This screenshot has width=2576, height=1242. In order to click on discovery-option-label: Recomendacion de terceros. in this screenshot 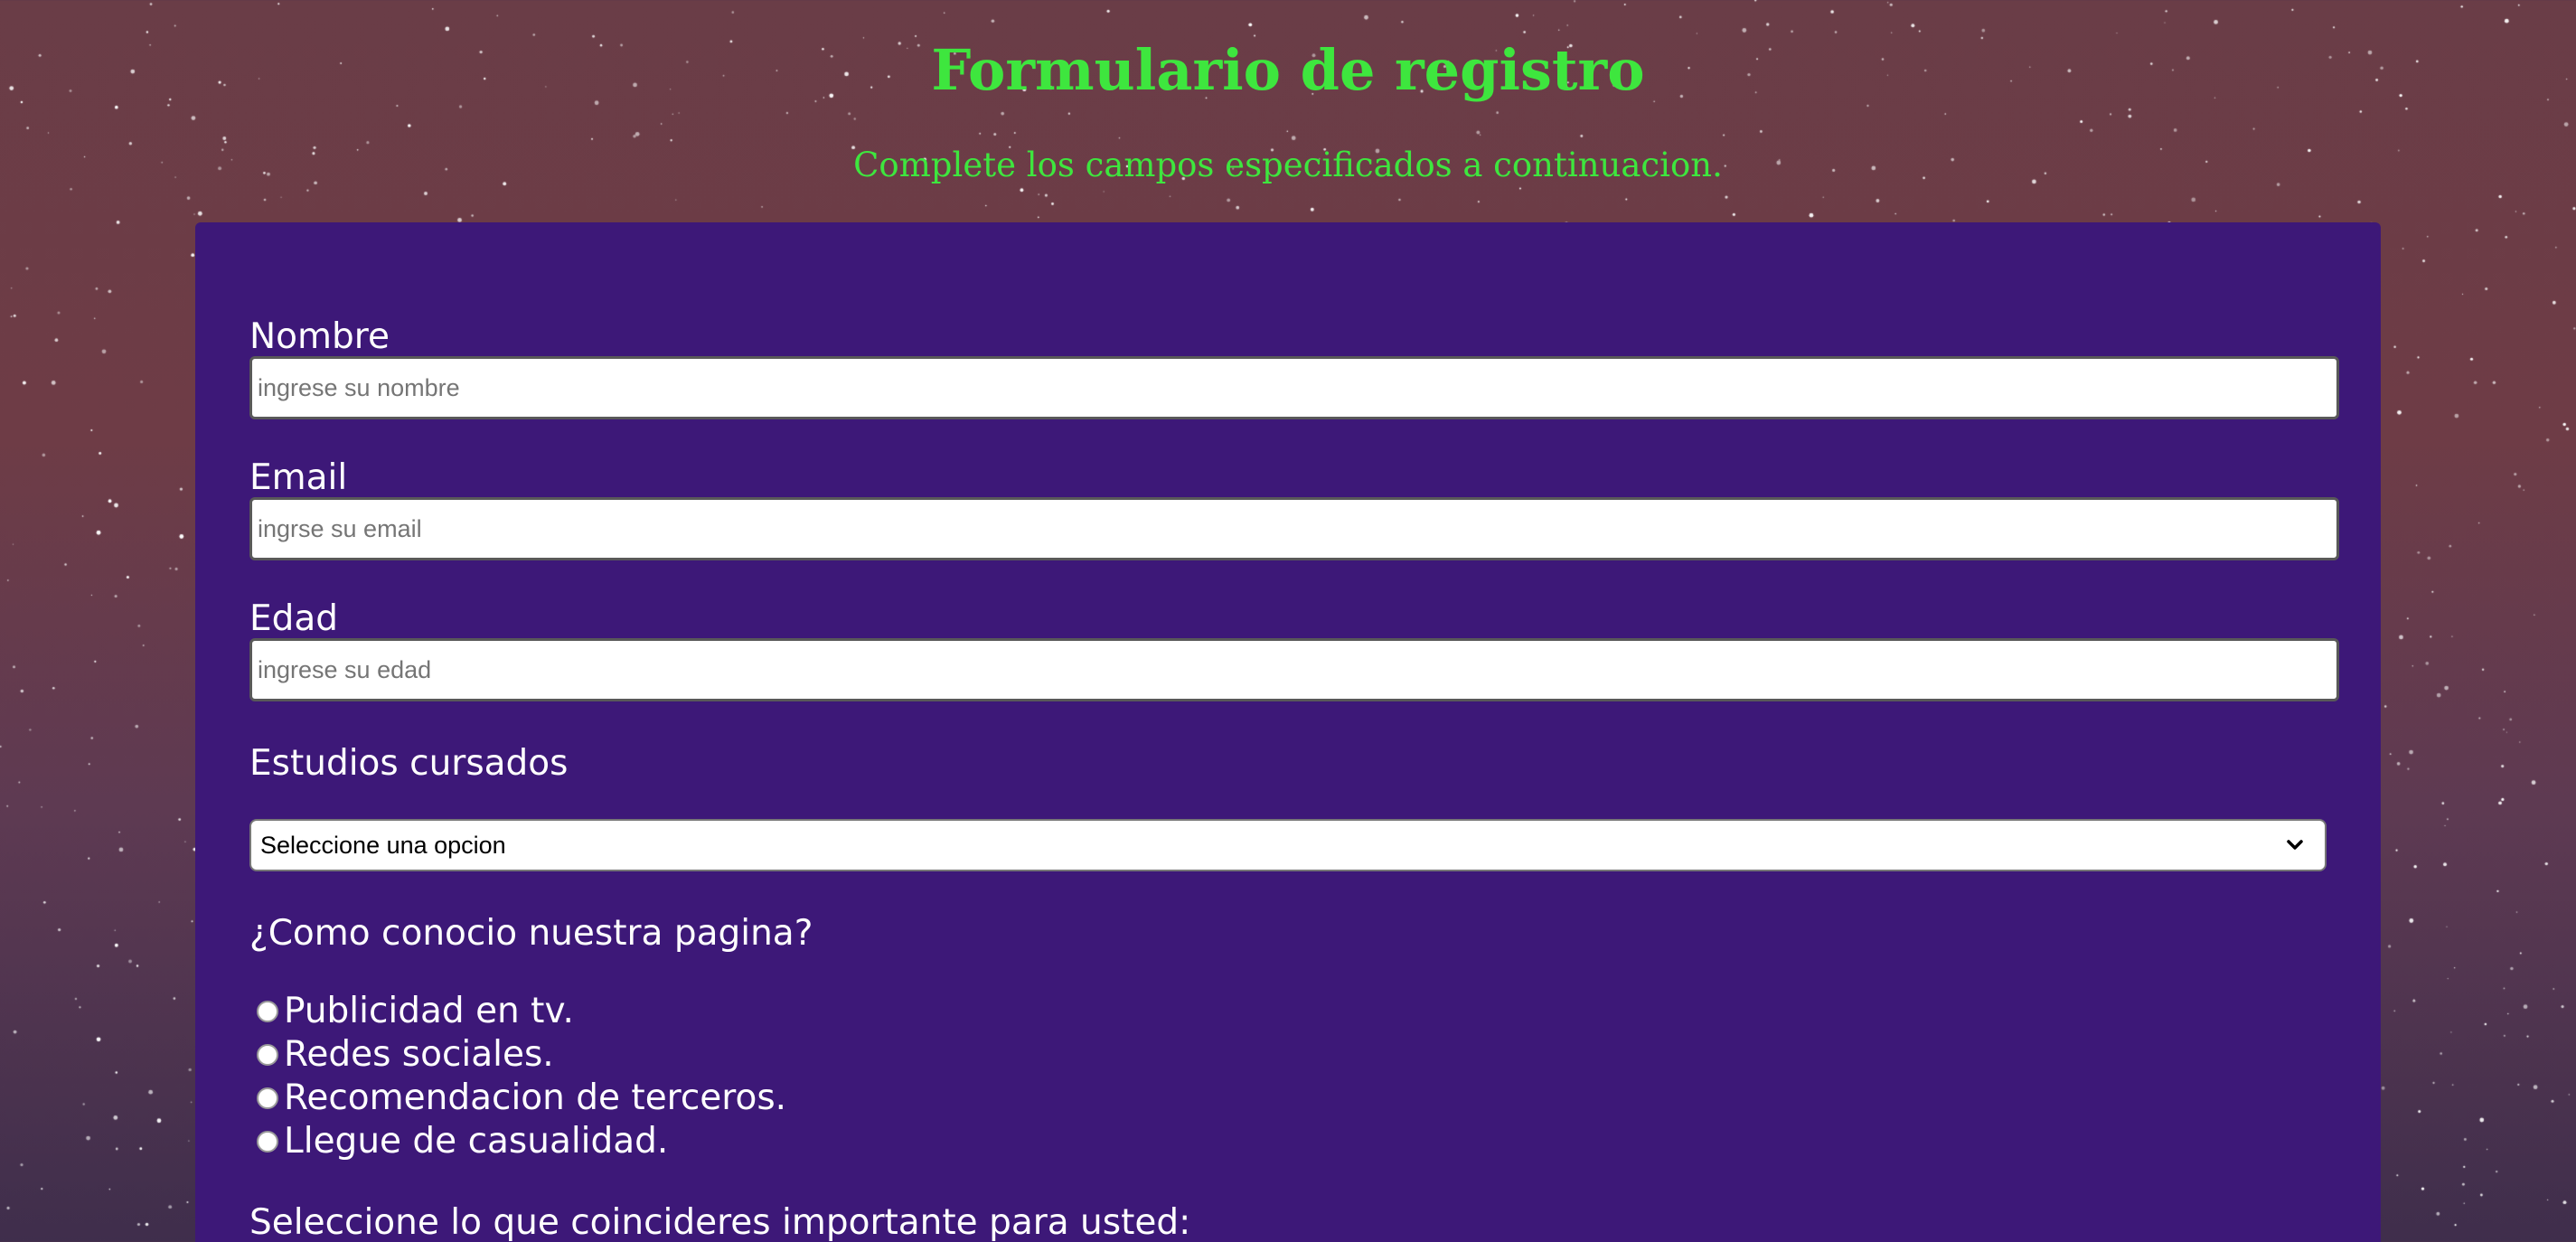, I will do `click(536, 1097)`.